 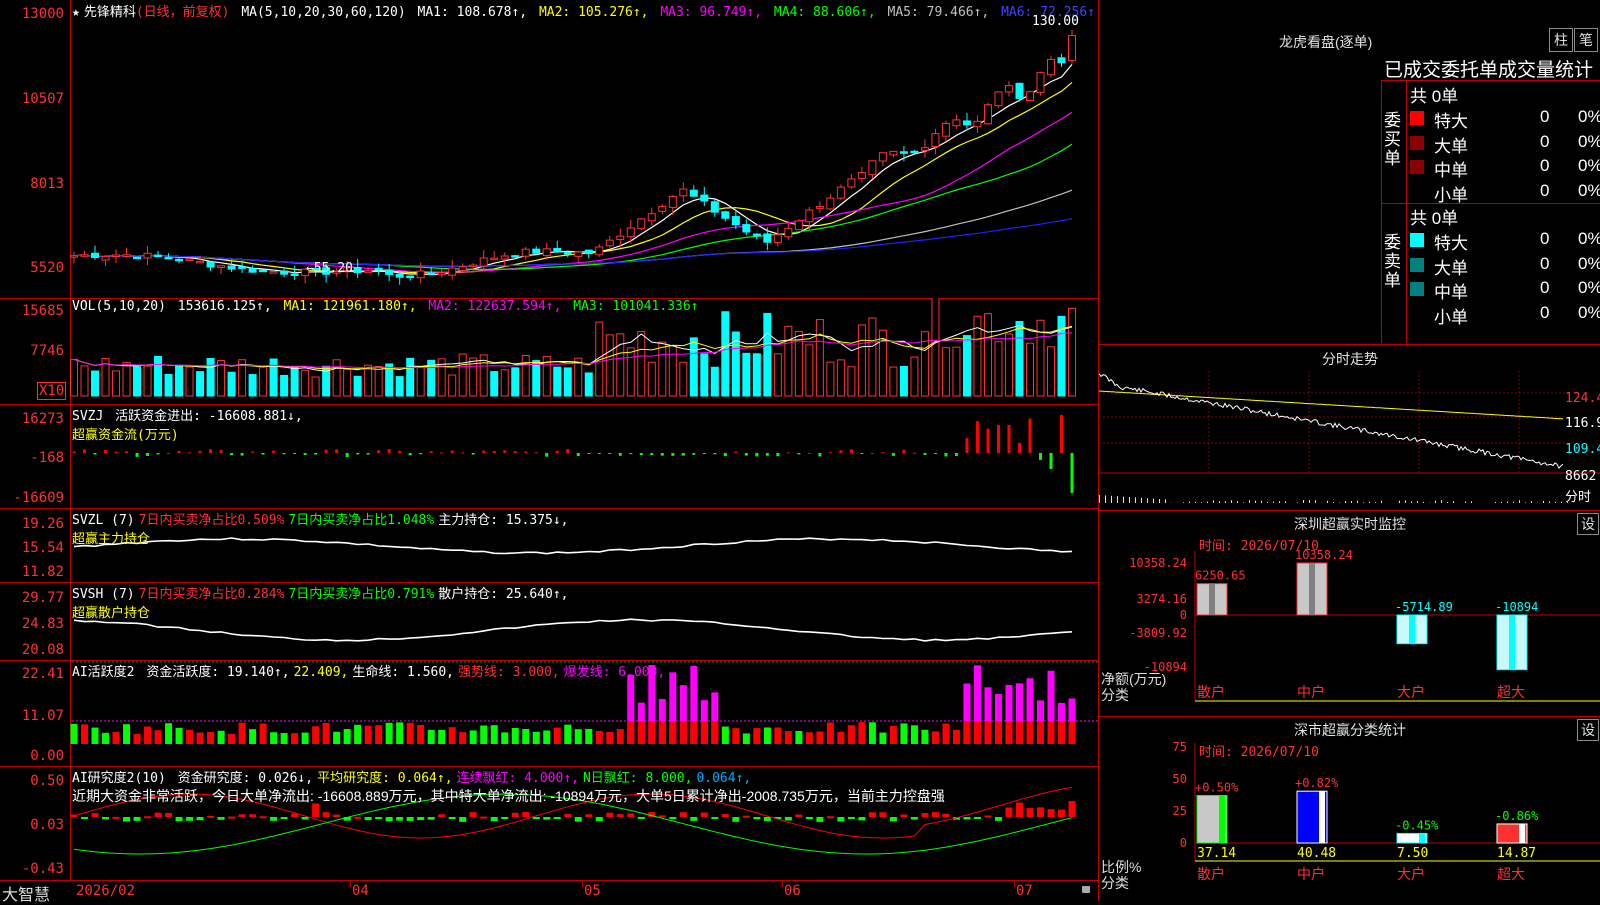 What do you see at coordinates (1488, 68) in the screenshot?
I see `longhu-header: 已成交委托单成交量统计` at bounding box center [1488, 68].